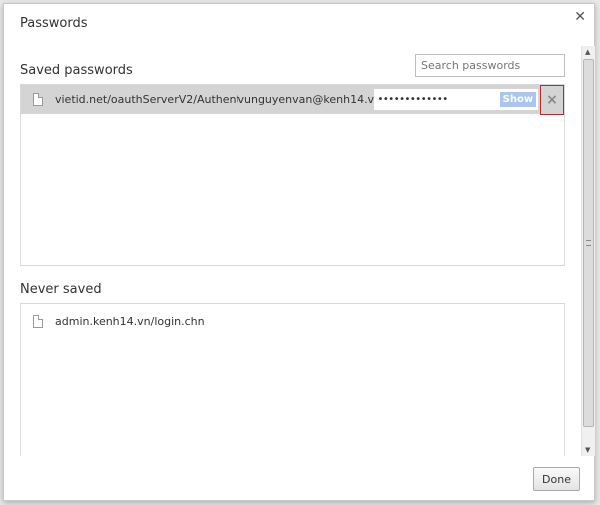  I want to click on never-saved-heading: Never saved, so click(61, 289).